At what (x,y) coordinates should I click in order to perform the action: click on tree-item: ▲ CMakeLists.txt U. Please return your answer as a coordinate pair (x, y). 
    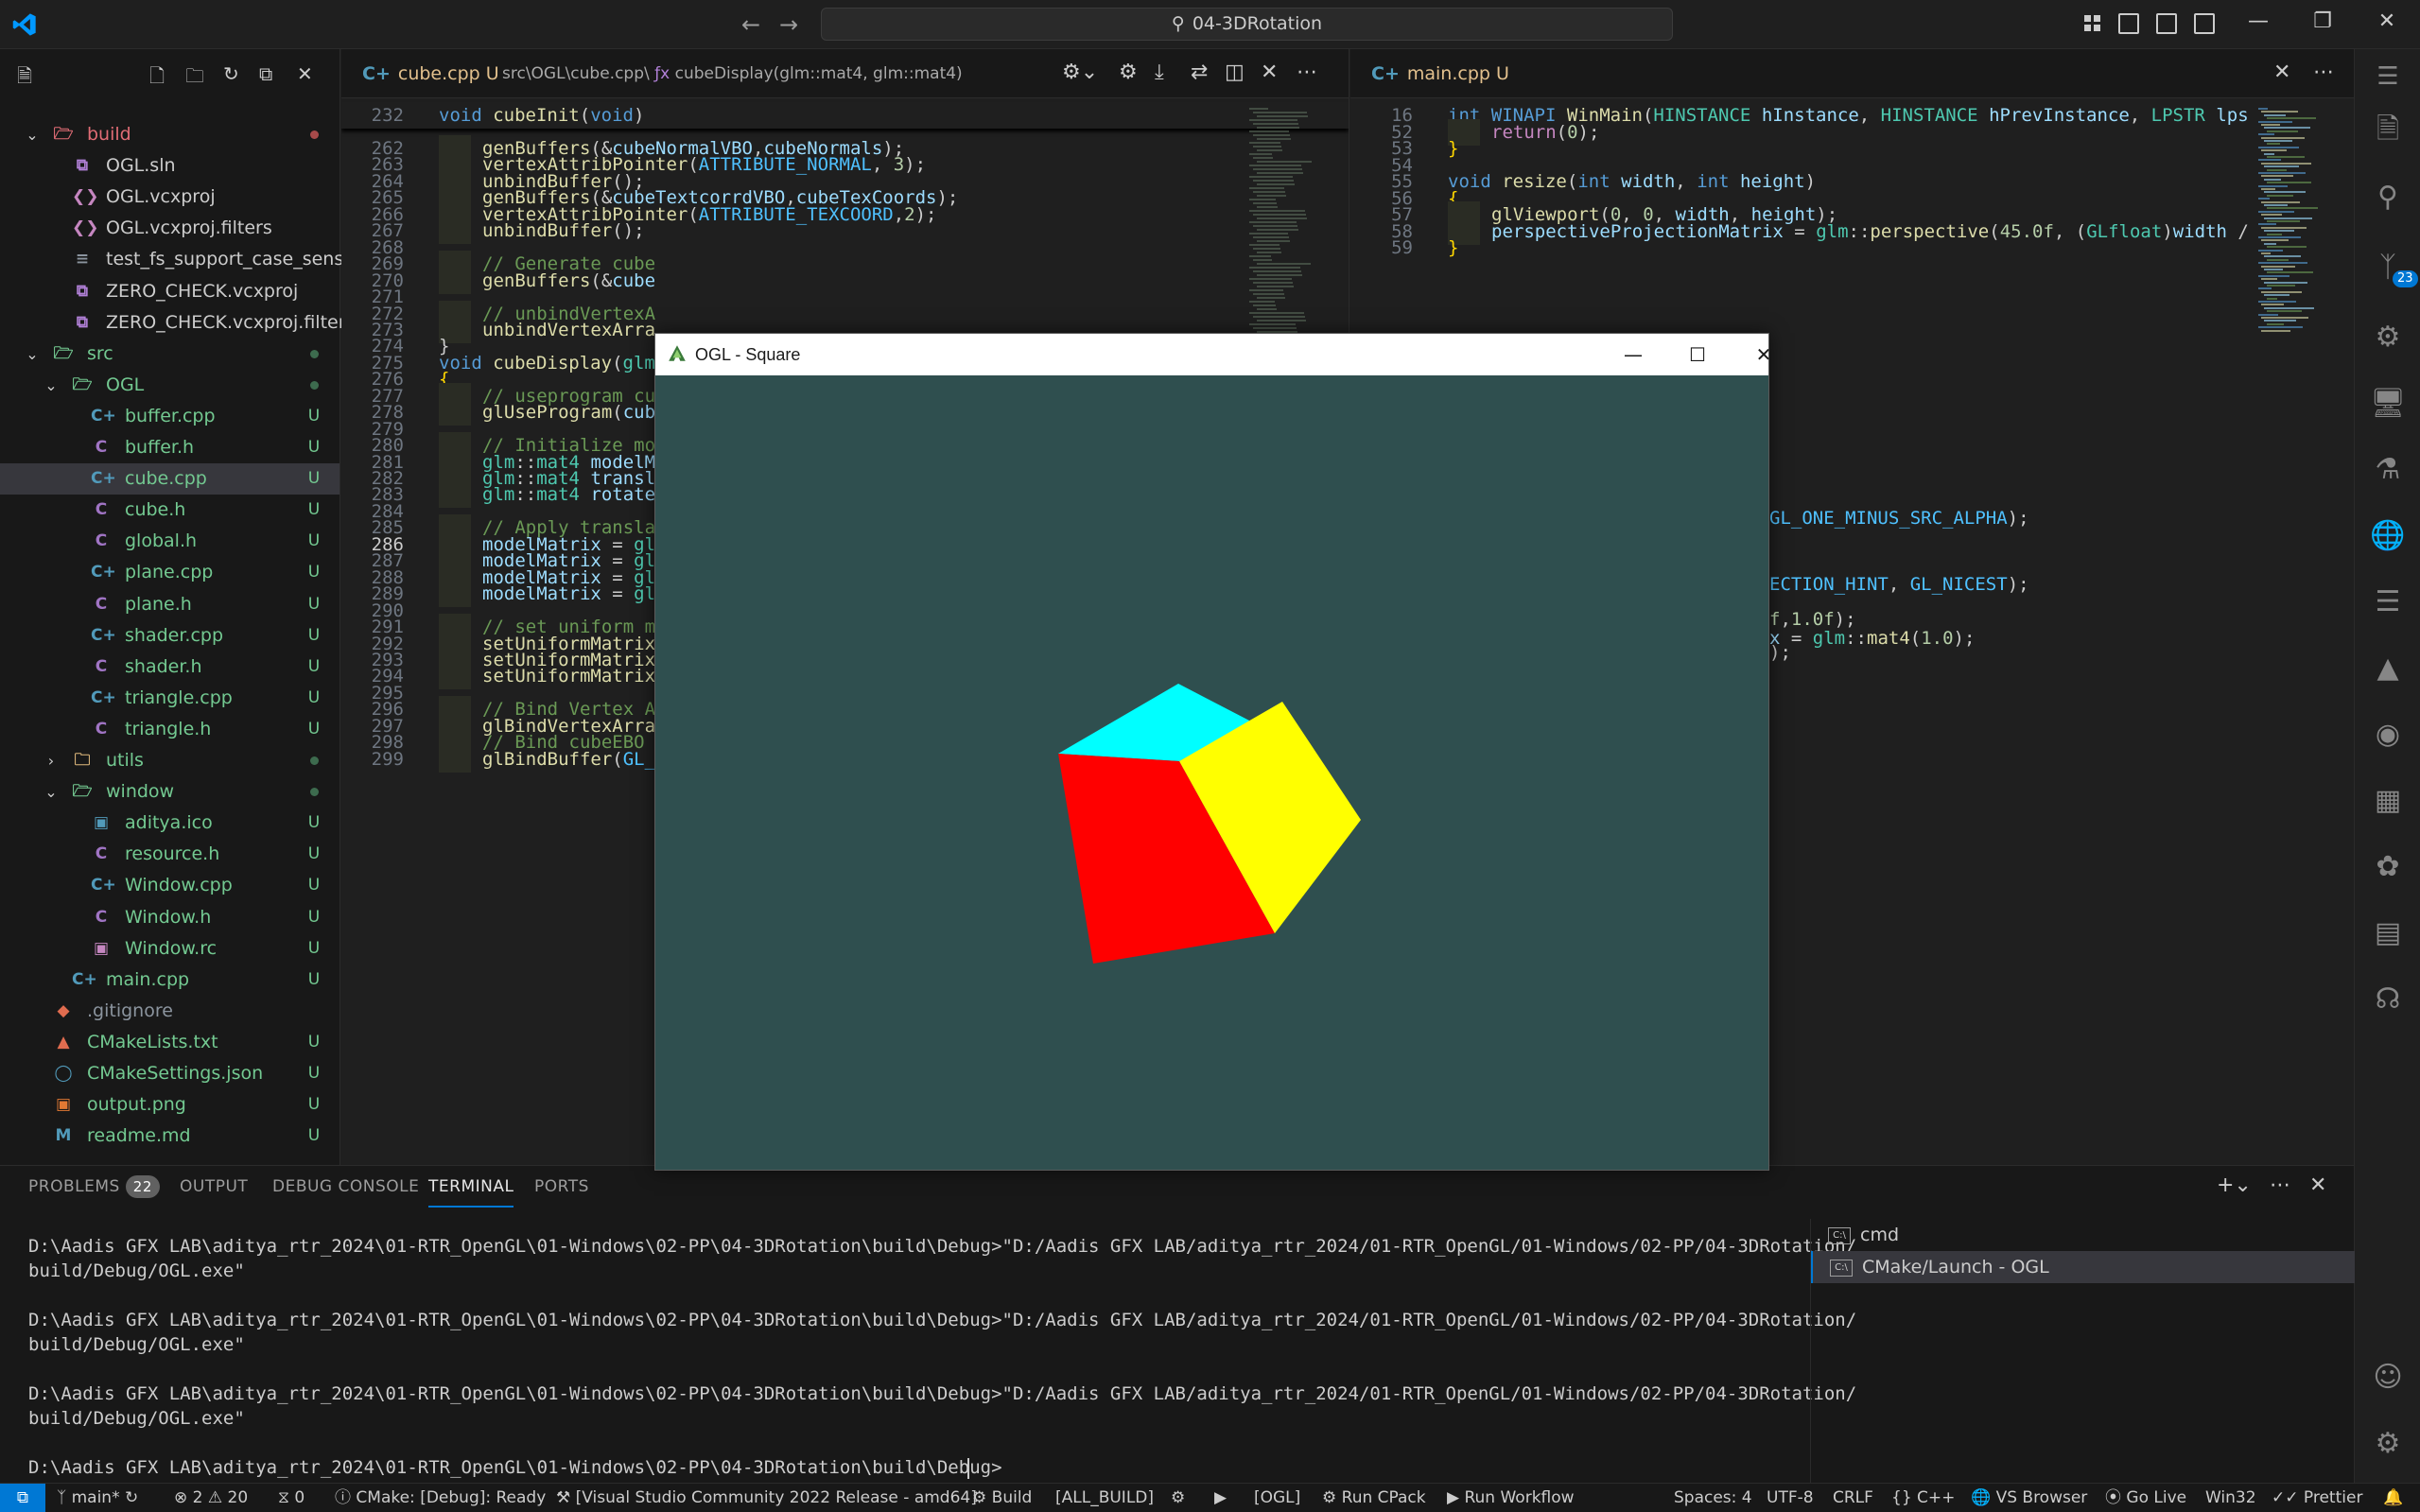
    Looking at the image, I should click on (169, 1042).